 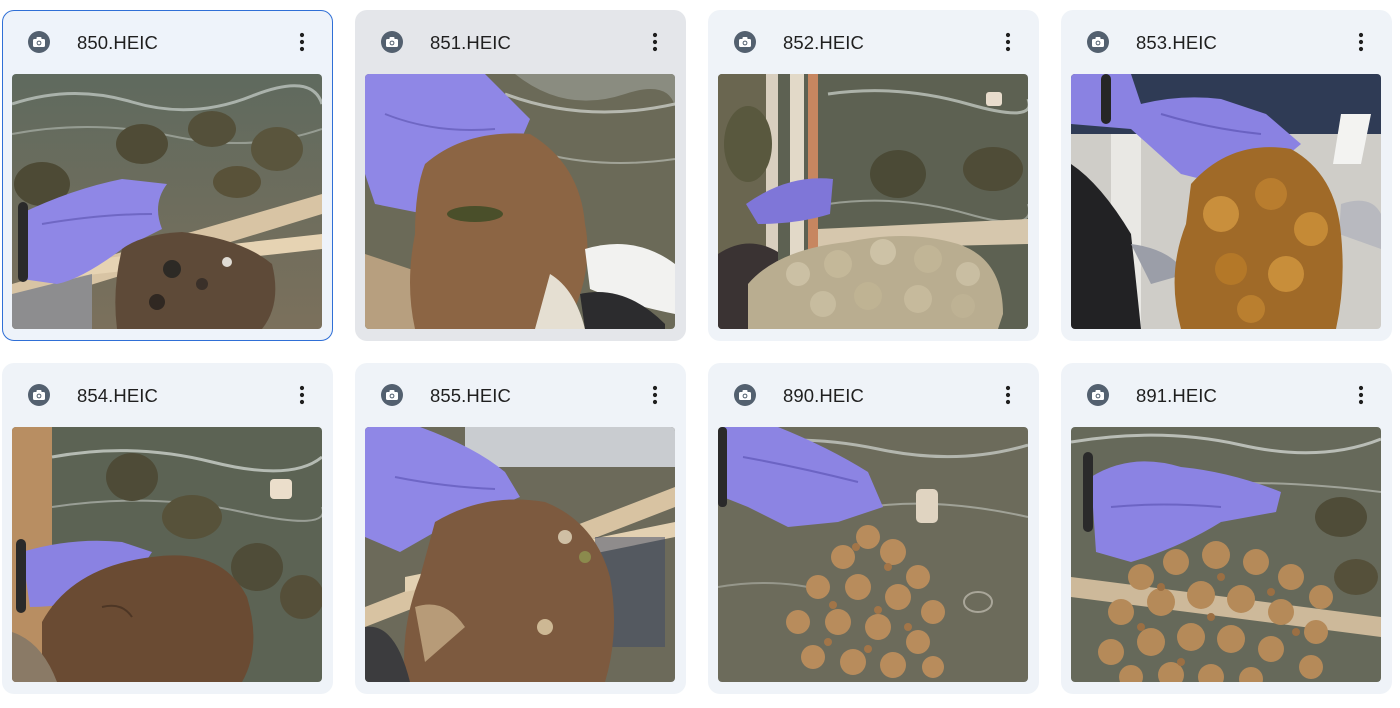 What do you see at coordinates (471, 42) in the screenshot?
I see `file-name: 851.HEIC` at bounding box center [471, 42].